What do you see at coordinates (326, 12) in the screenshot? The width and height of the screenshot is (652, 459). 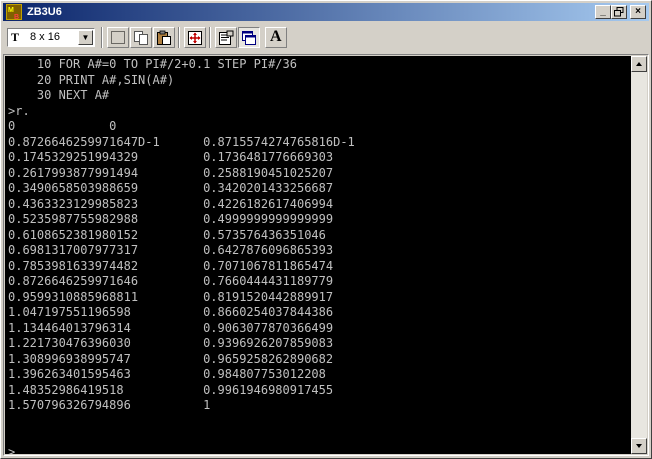 I see `title-bar: M B ZB3U6 _ ×` at bounding box center [326, 12].